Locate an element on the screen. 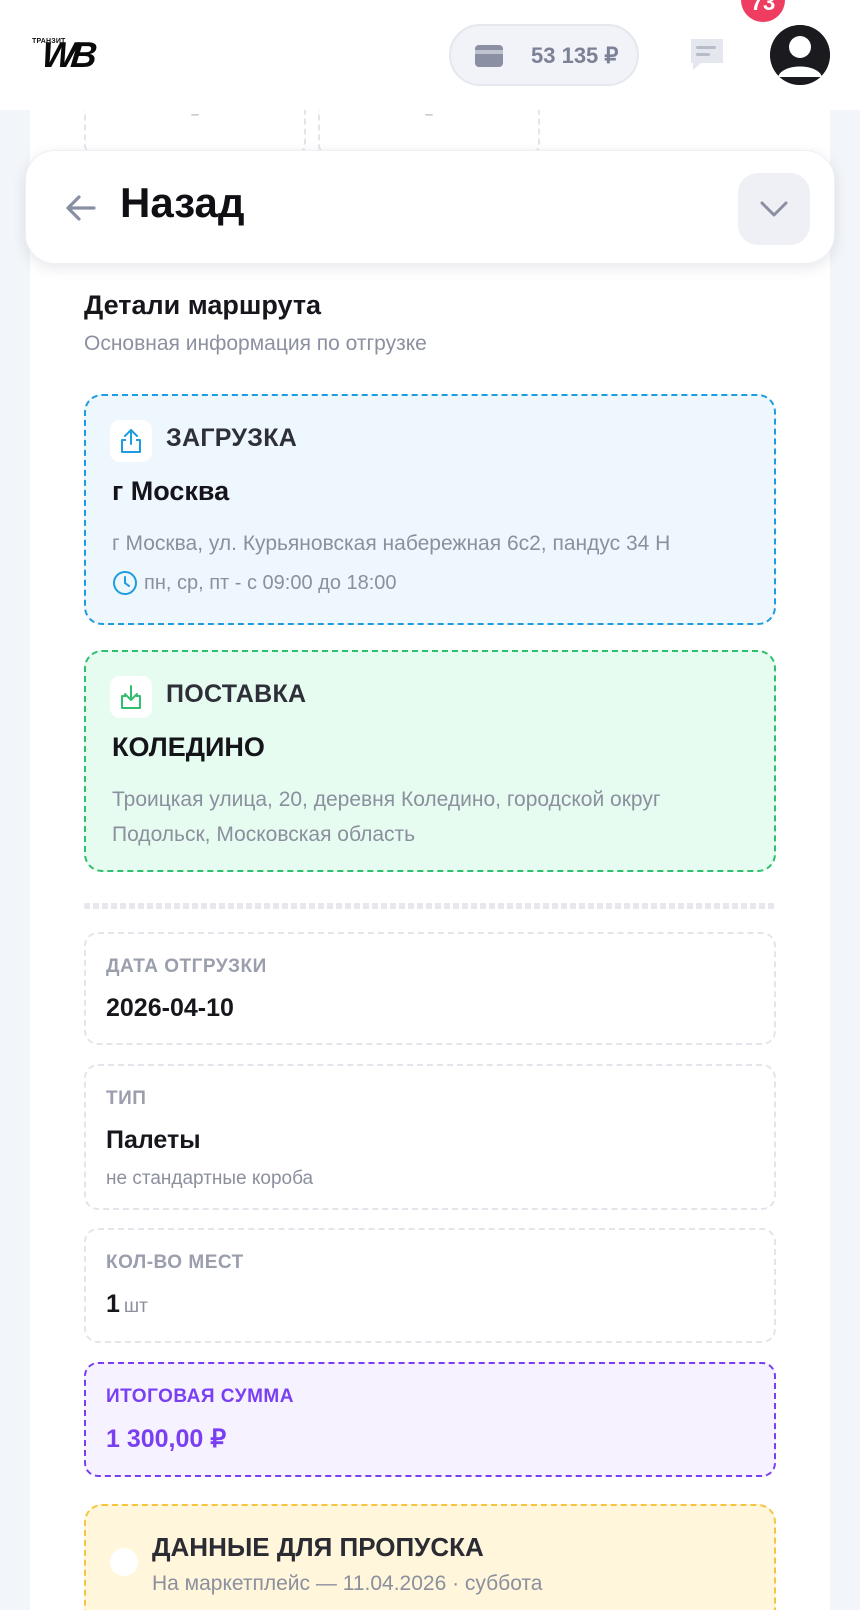 The height and width of the screenshot is (1610, 860). shipment-date-value: 2026-04-10 is located at coordinates (170, 1008).